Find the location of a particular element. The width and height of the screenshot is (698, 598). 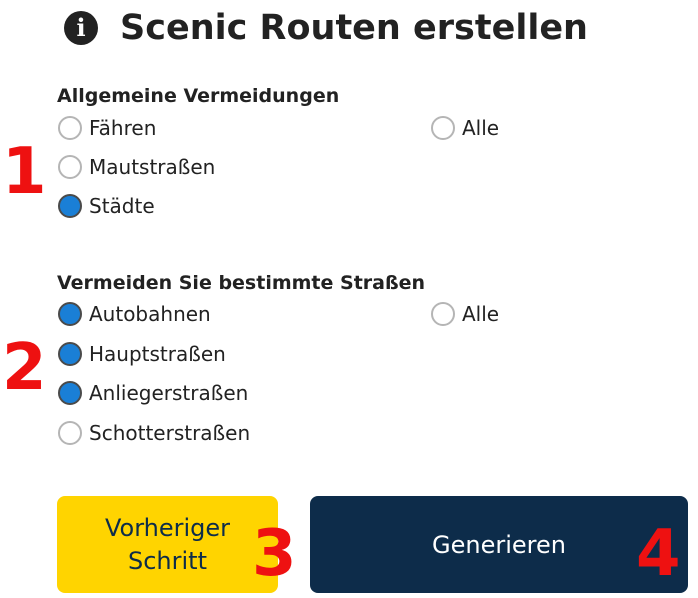

annotation-marker-4: 4 is located at coordinates (658, 554).